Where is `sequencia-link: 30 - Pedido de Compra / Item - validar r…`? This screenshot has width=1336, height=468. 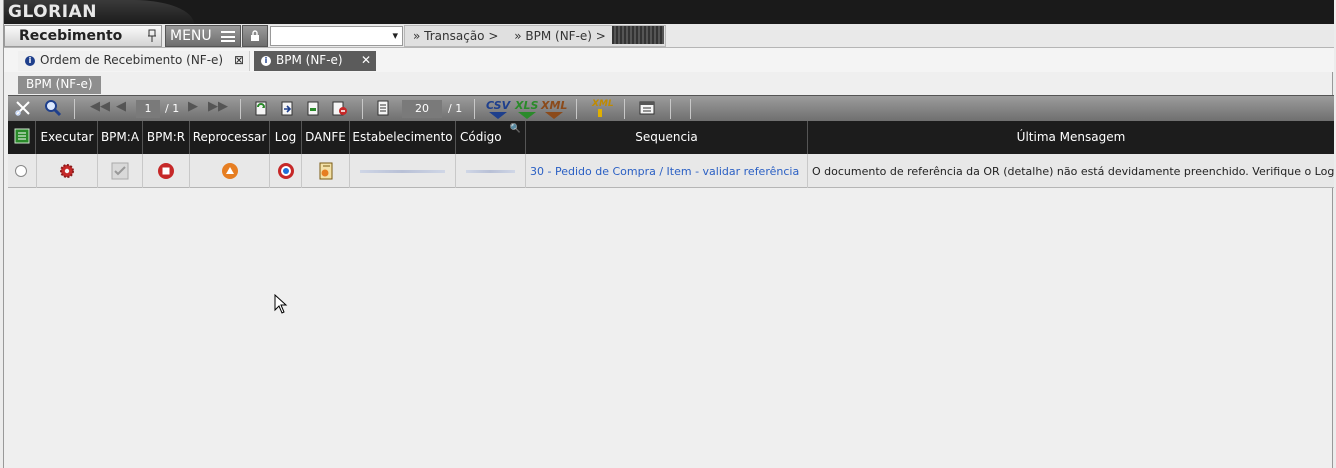
sequencia-link: 30 - Pedido de Compra / Item - validar r… is located at coordinates (662, 171).